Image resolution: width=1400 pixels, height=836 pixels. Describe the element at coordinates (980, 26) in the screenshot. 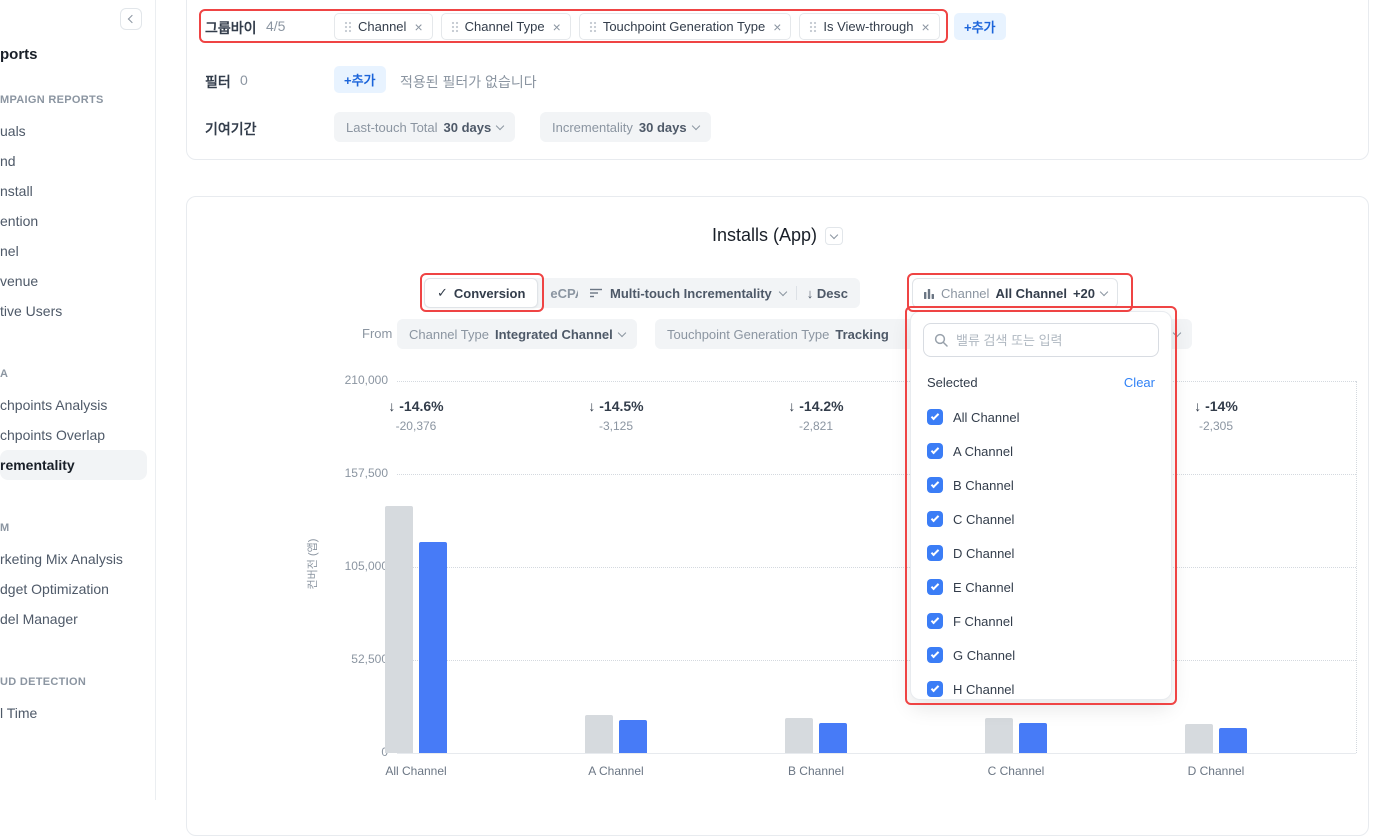

I see `groupby-add-button: +추가` at that location.